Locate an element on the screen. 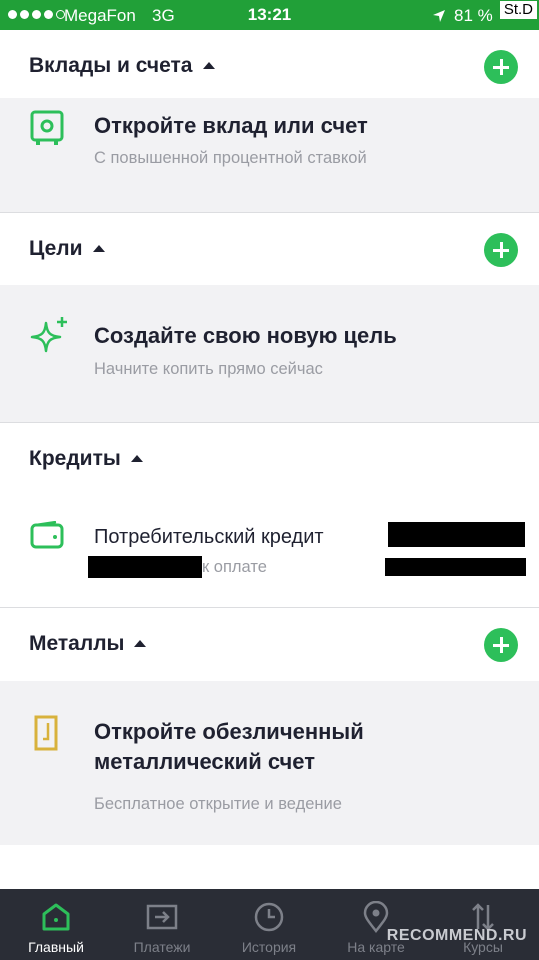  create-goal-subtitle: Начните копить прямо сейчас is located at coordinates (208, 369).